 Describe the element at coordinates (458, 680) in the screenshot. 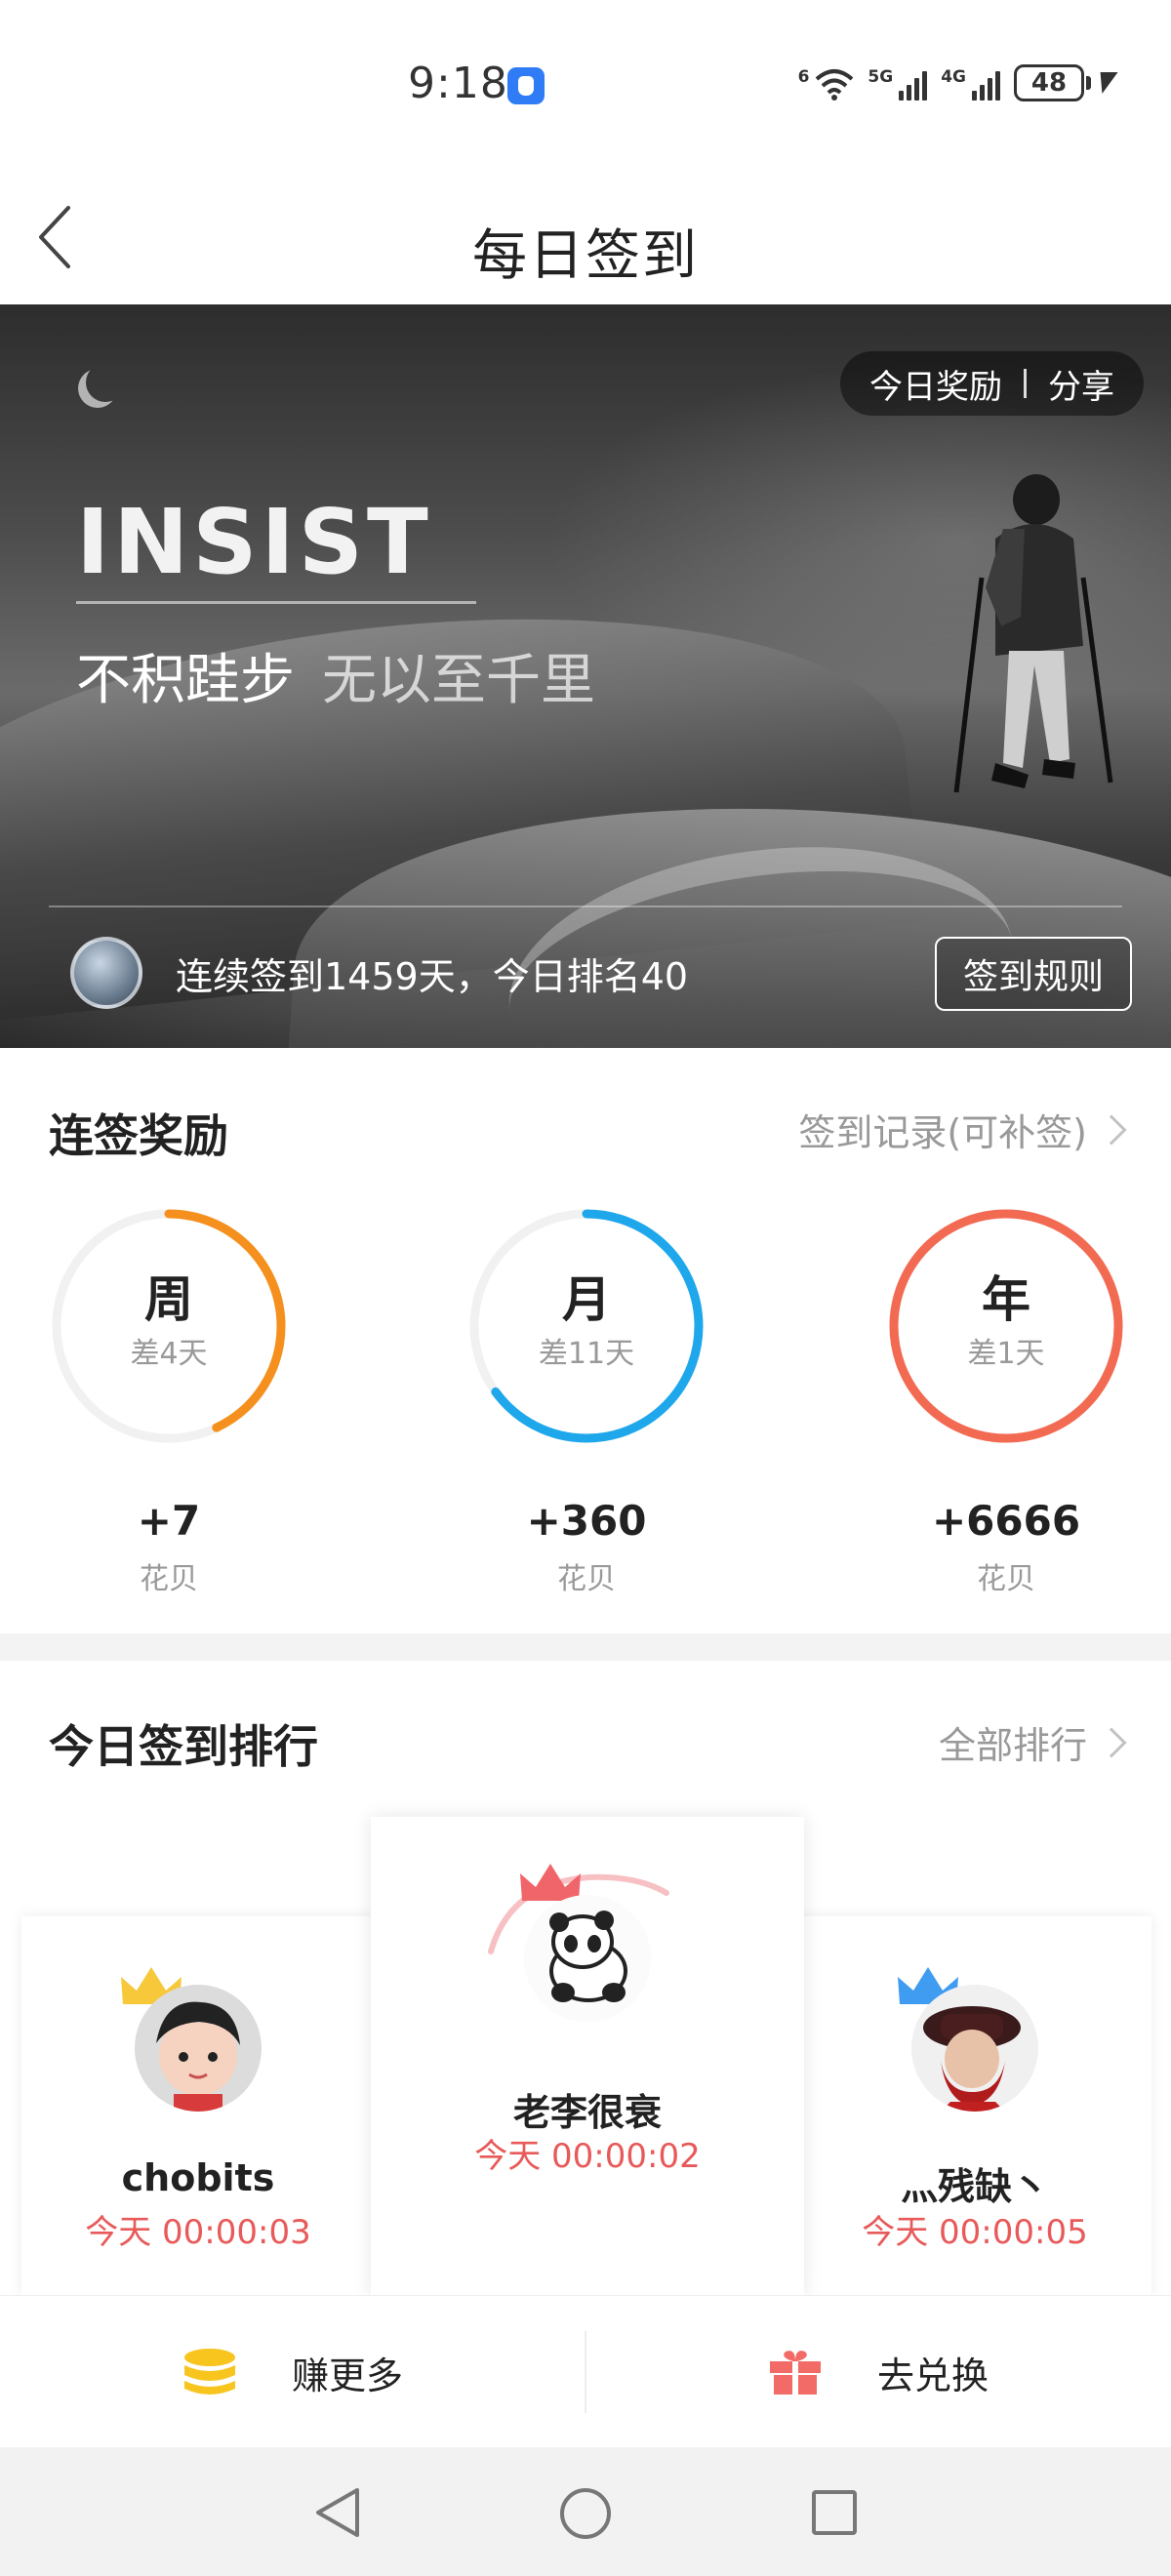

I see `hero-motto-sub: 无以至千里` at that location.